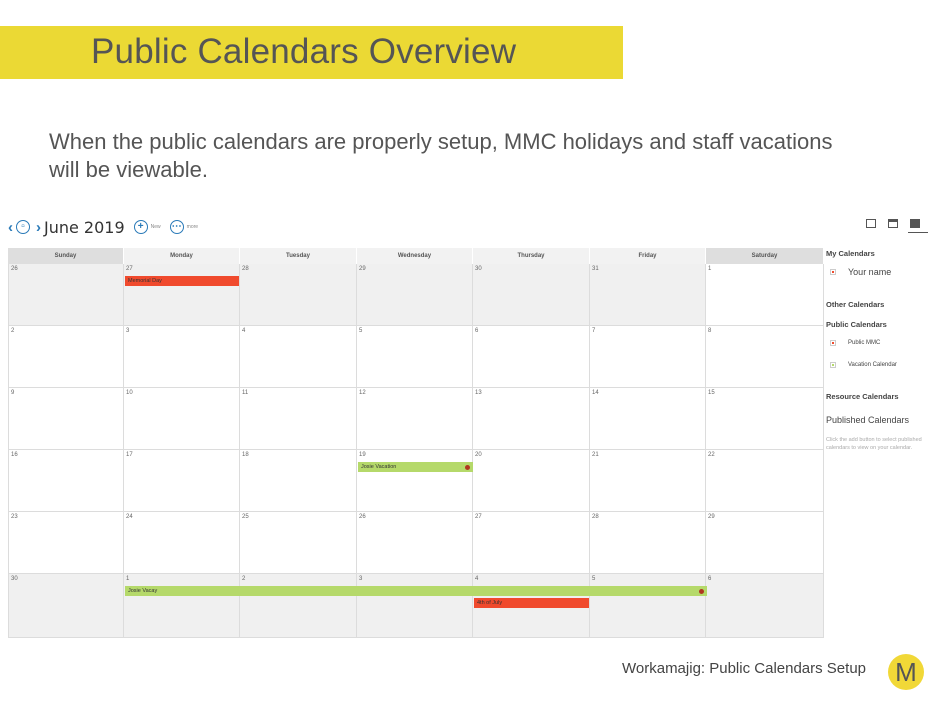  Describe the element at coordinates (477, 331) in the screenshot. I see `day-number: 6` at that location.